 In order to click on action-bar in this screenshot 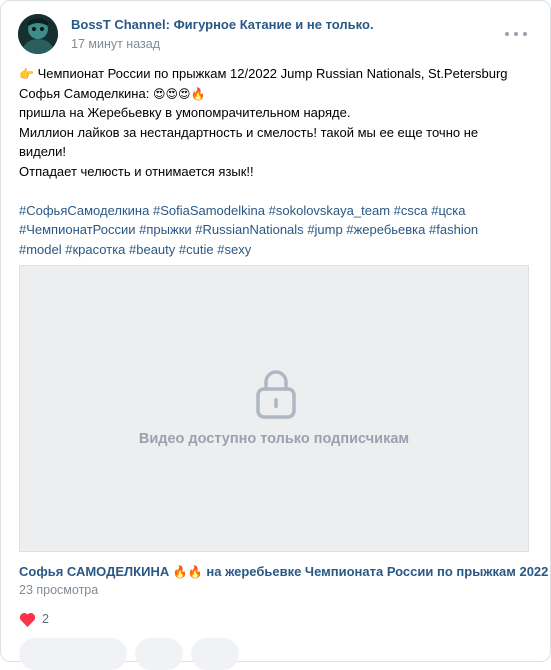, I will do `click(129, 654)`.